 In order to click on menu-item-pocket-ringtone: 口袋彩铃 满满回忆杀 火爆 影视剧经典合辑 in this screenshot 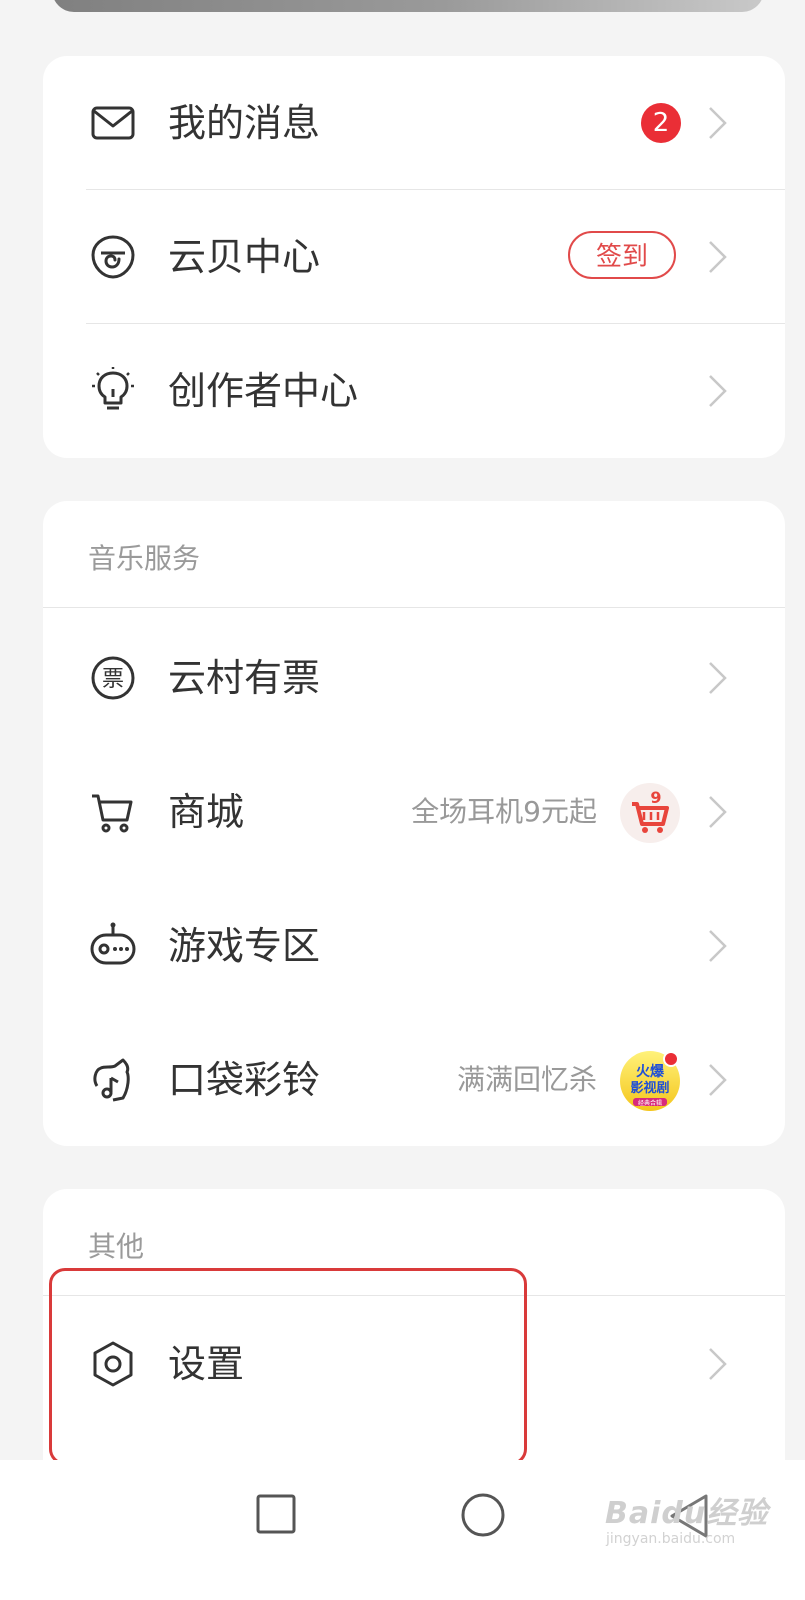, I will do `click(414, 1080)`.